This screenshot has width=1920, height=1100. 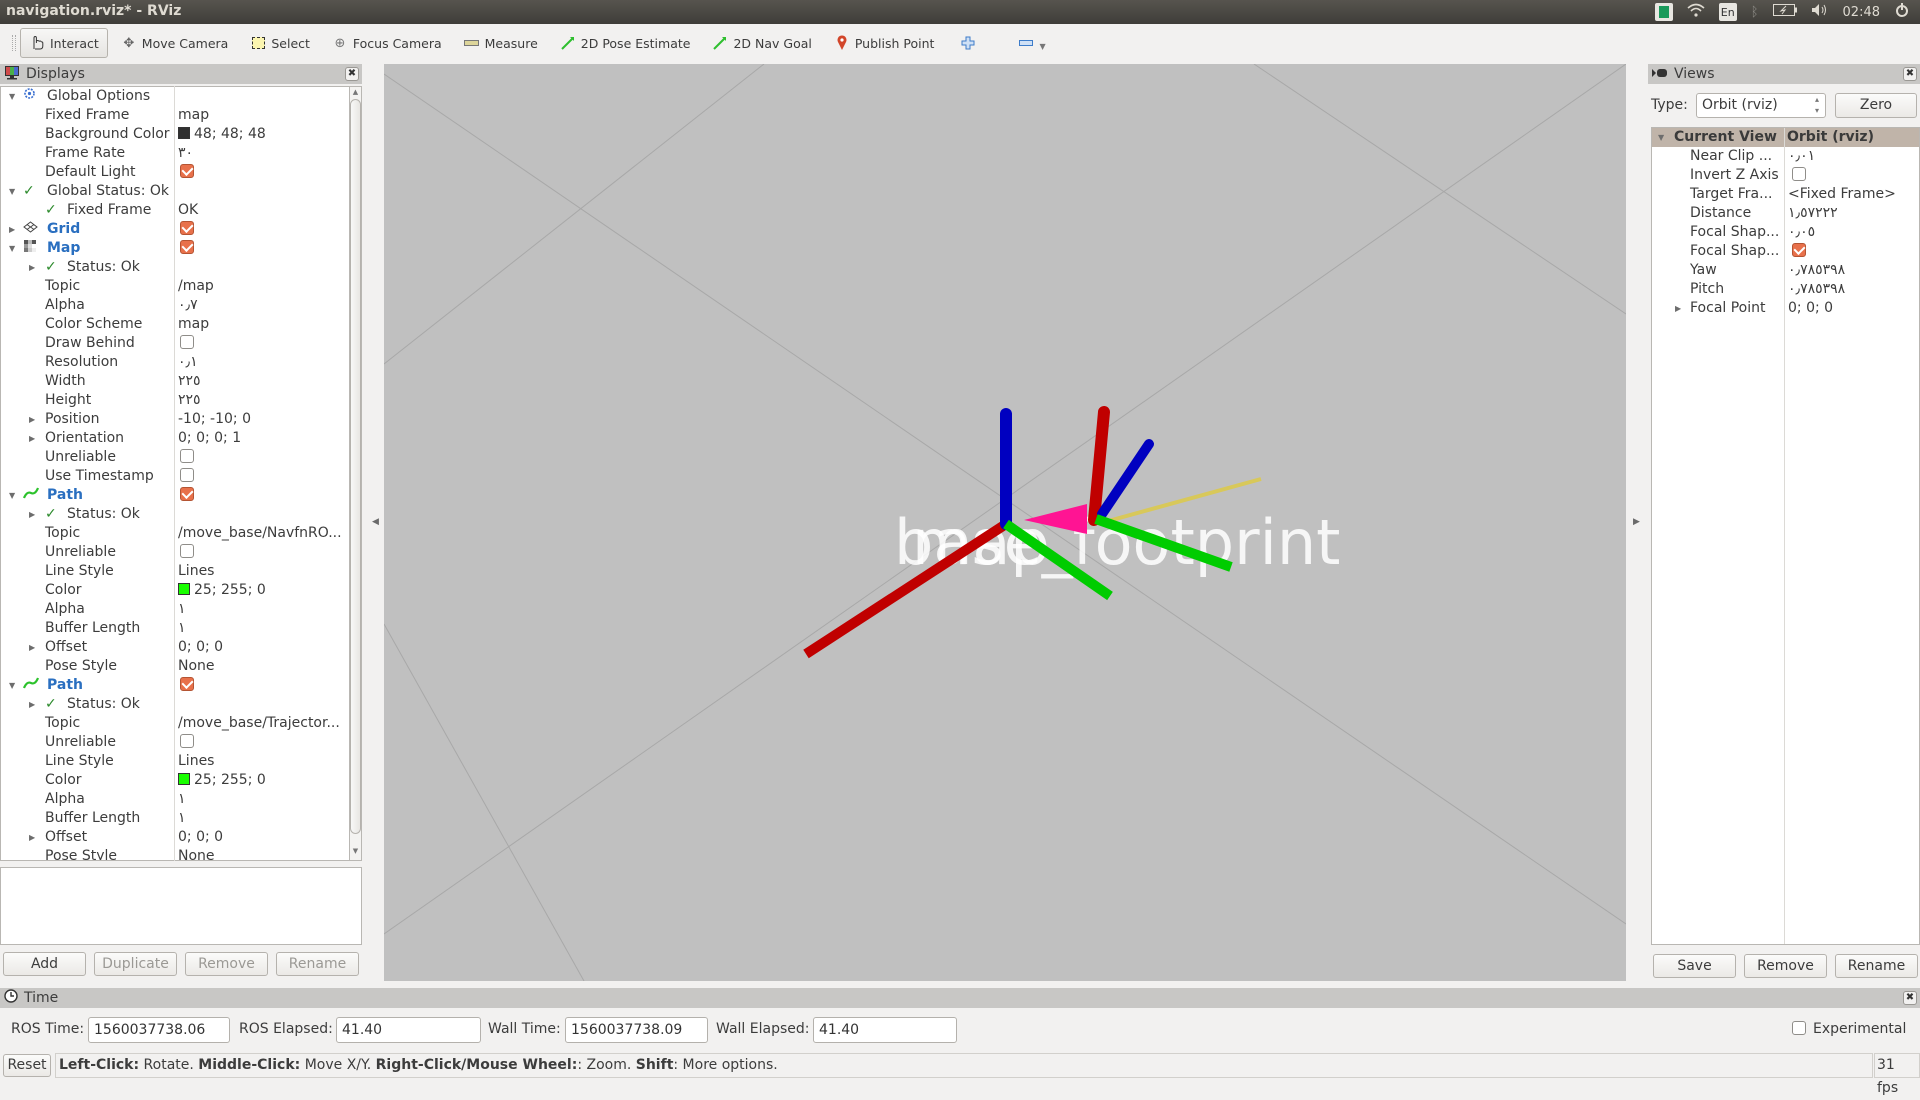 I want to click on collapse-right-panel-icon: ▶, so click(x=1636, y=522).